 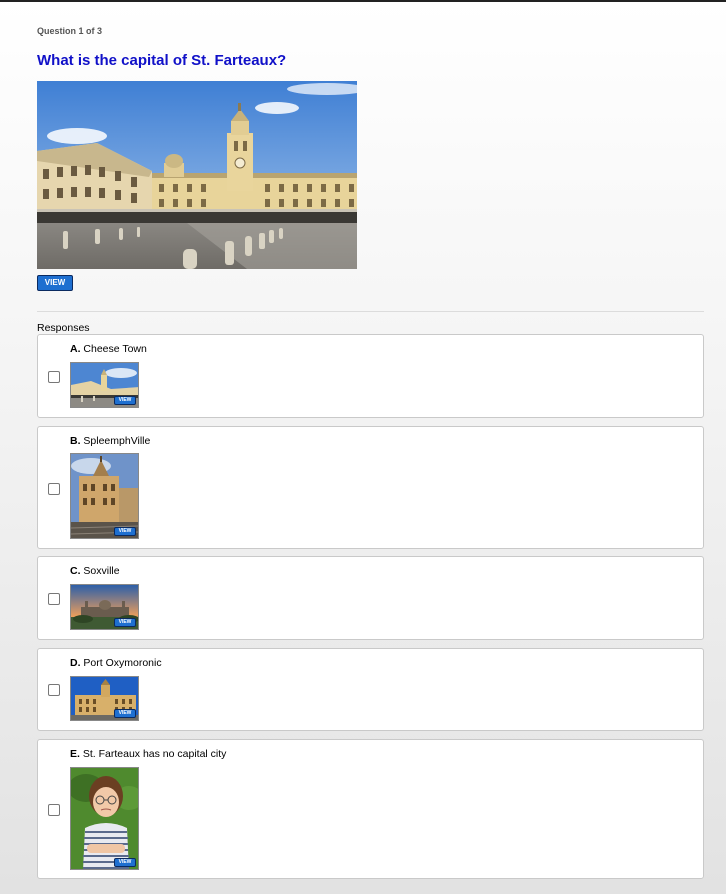 I want to click on option-c-image: VIEW, so click(x=104, y=607).